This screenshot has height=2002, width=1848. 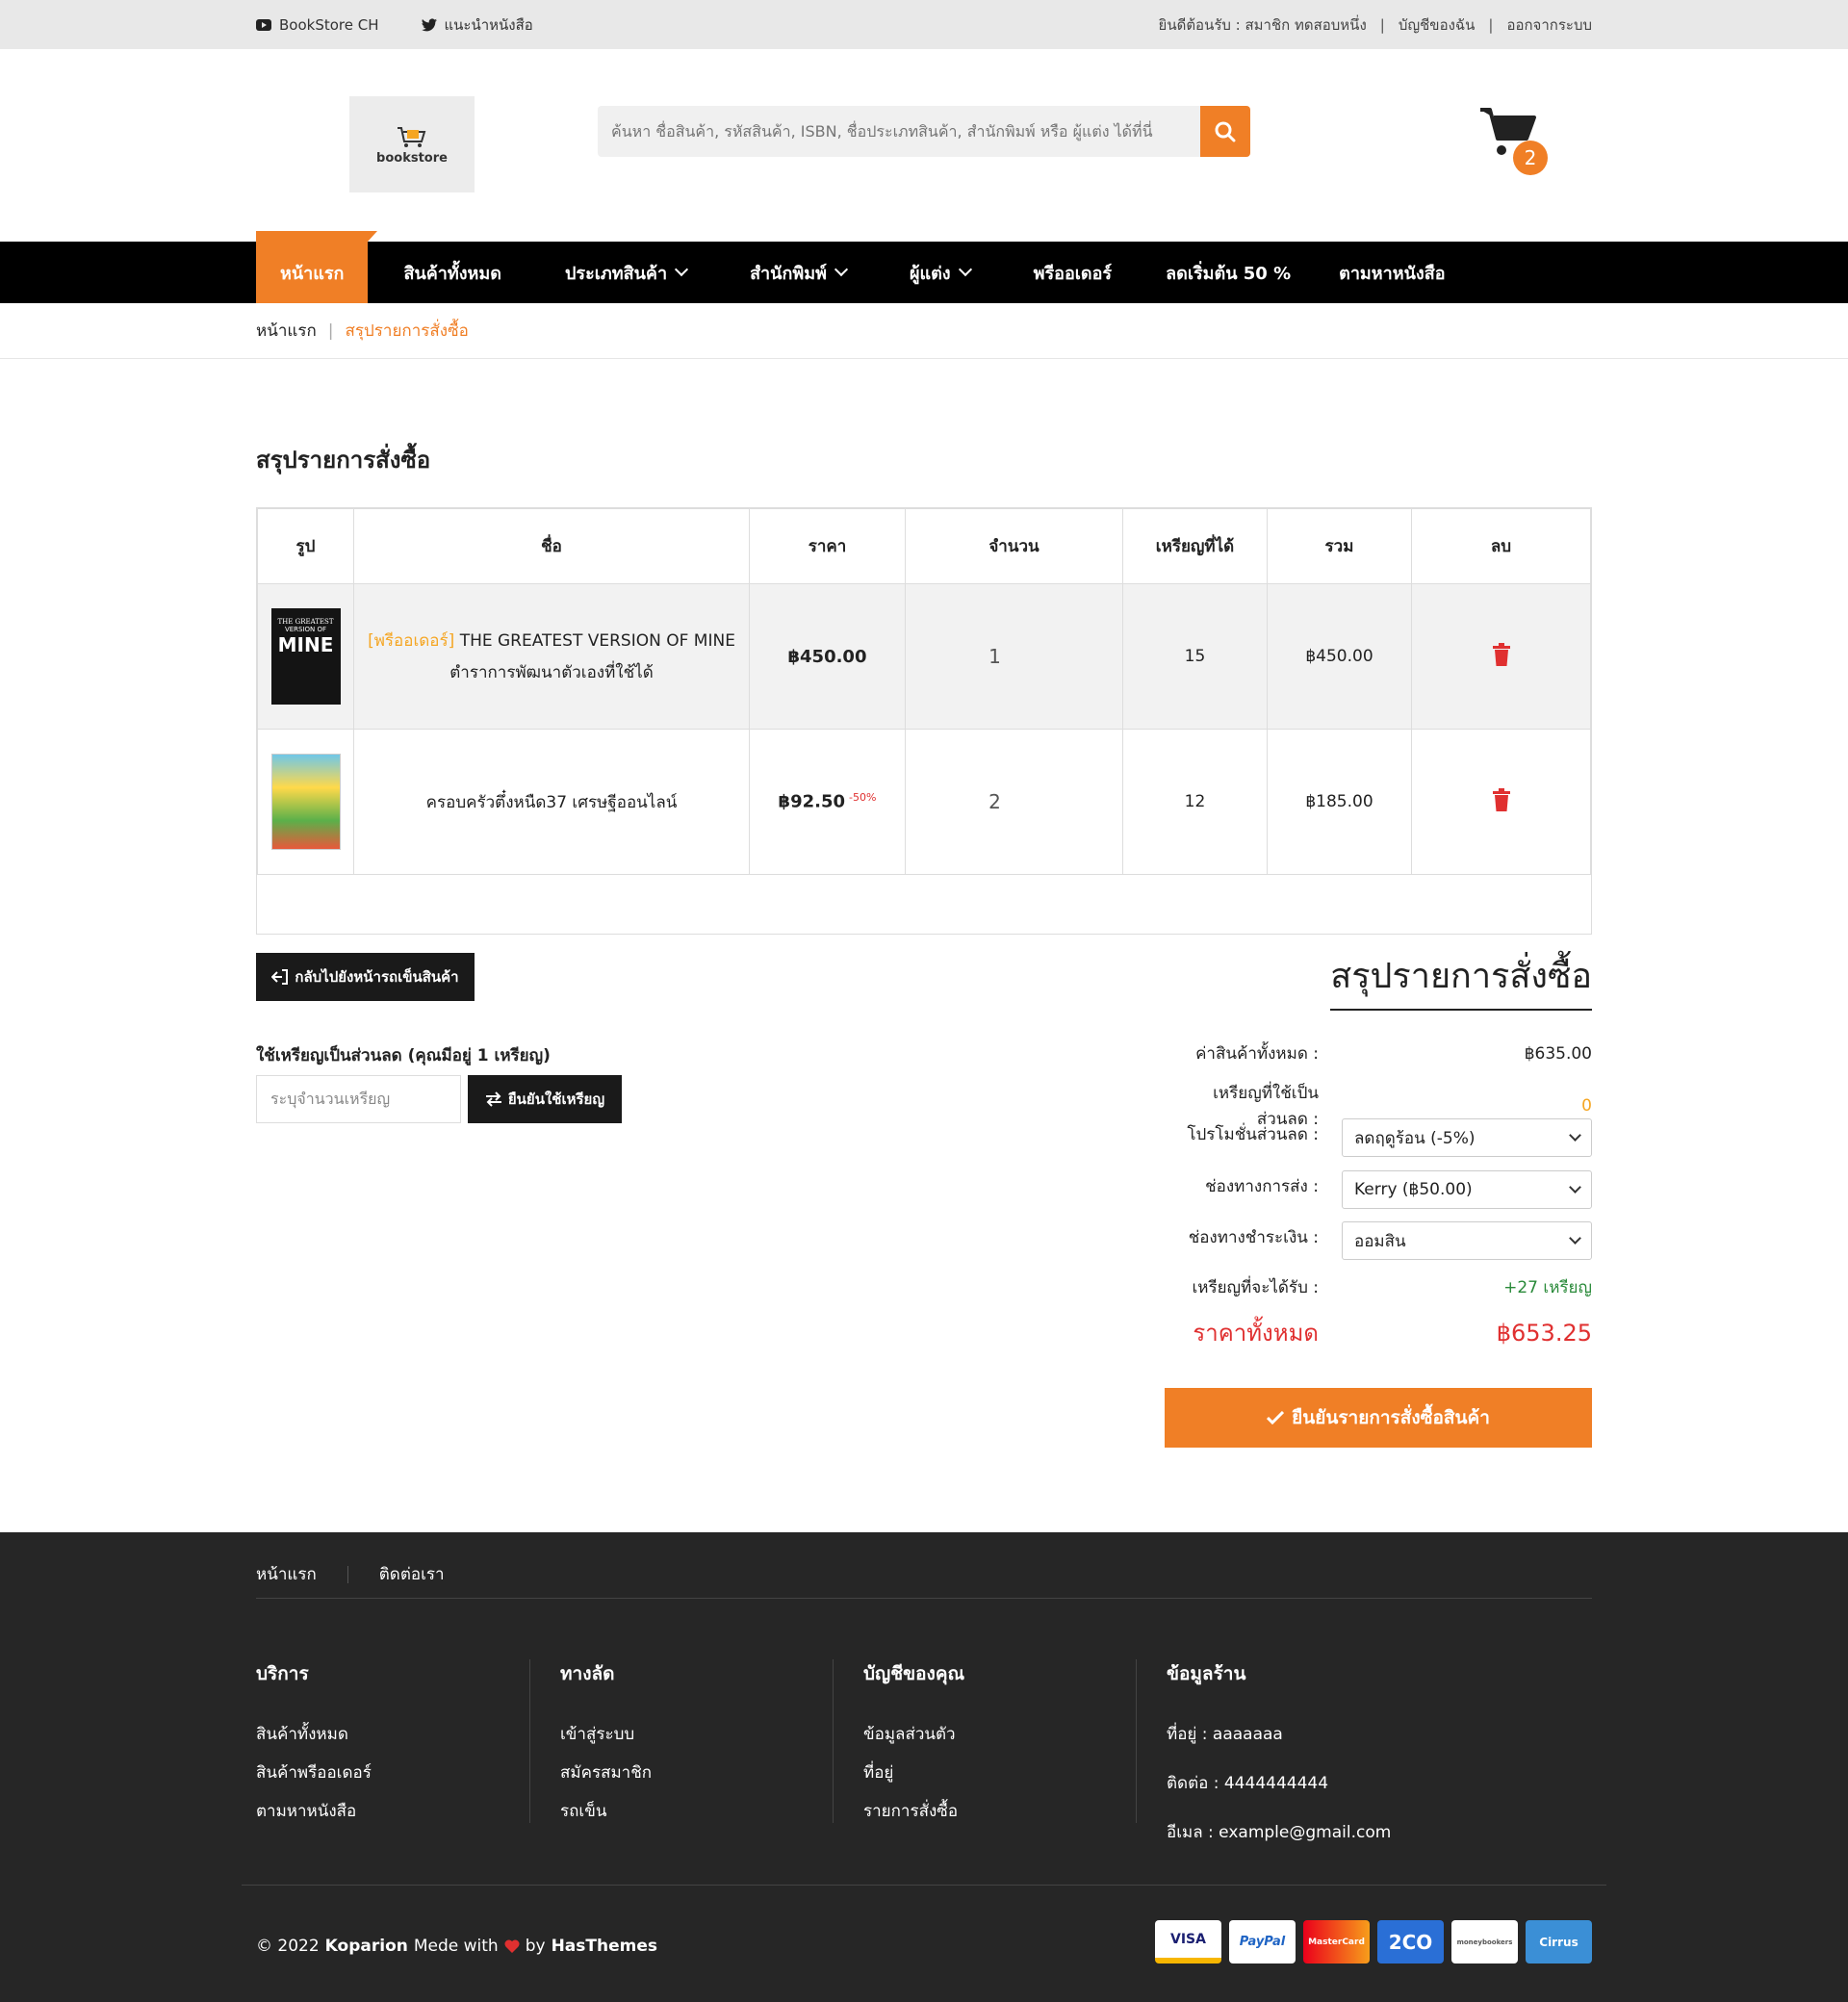 What do you see at coordinates (1014, 546) in the screenshot?
I see `col-header-qty: จำนวน` at bounding box center [1014, 546].